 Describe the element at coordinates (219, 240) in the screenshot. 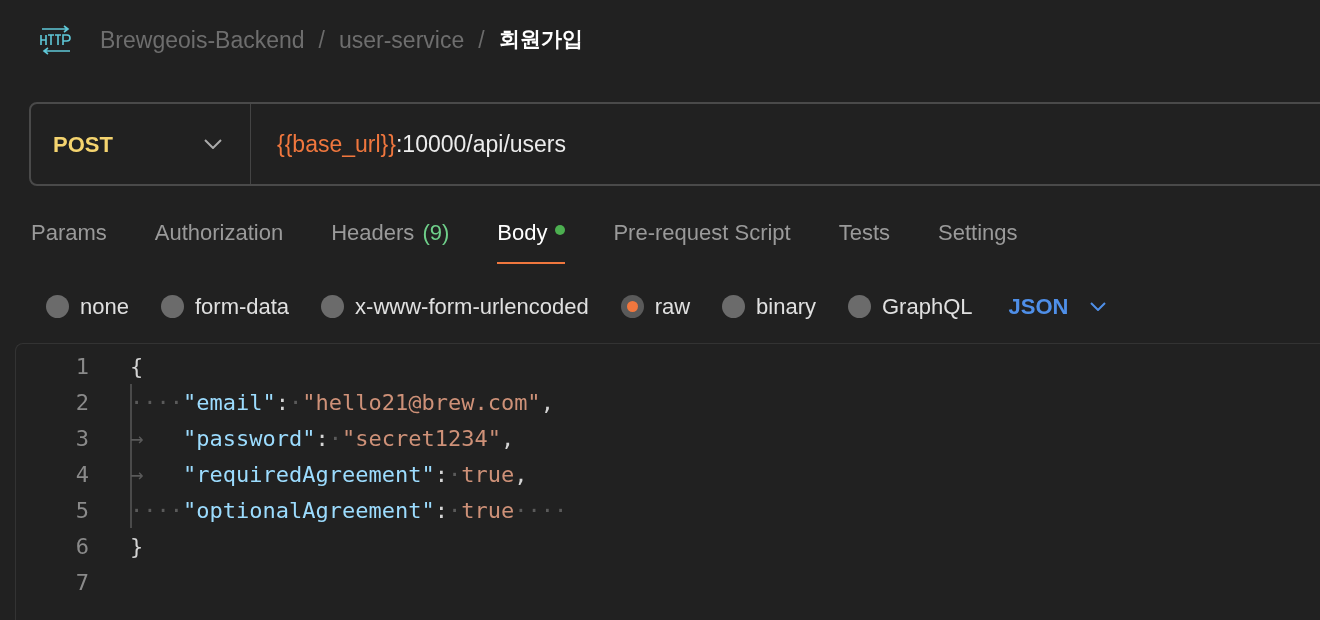

I see `tab: Authorization` at that location.